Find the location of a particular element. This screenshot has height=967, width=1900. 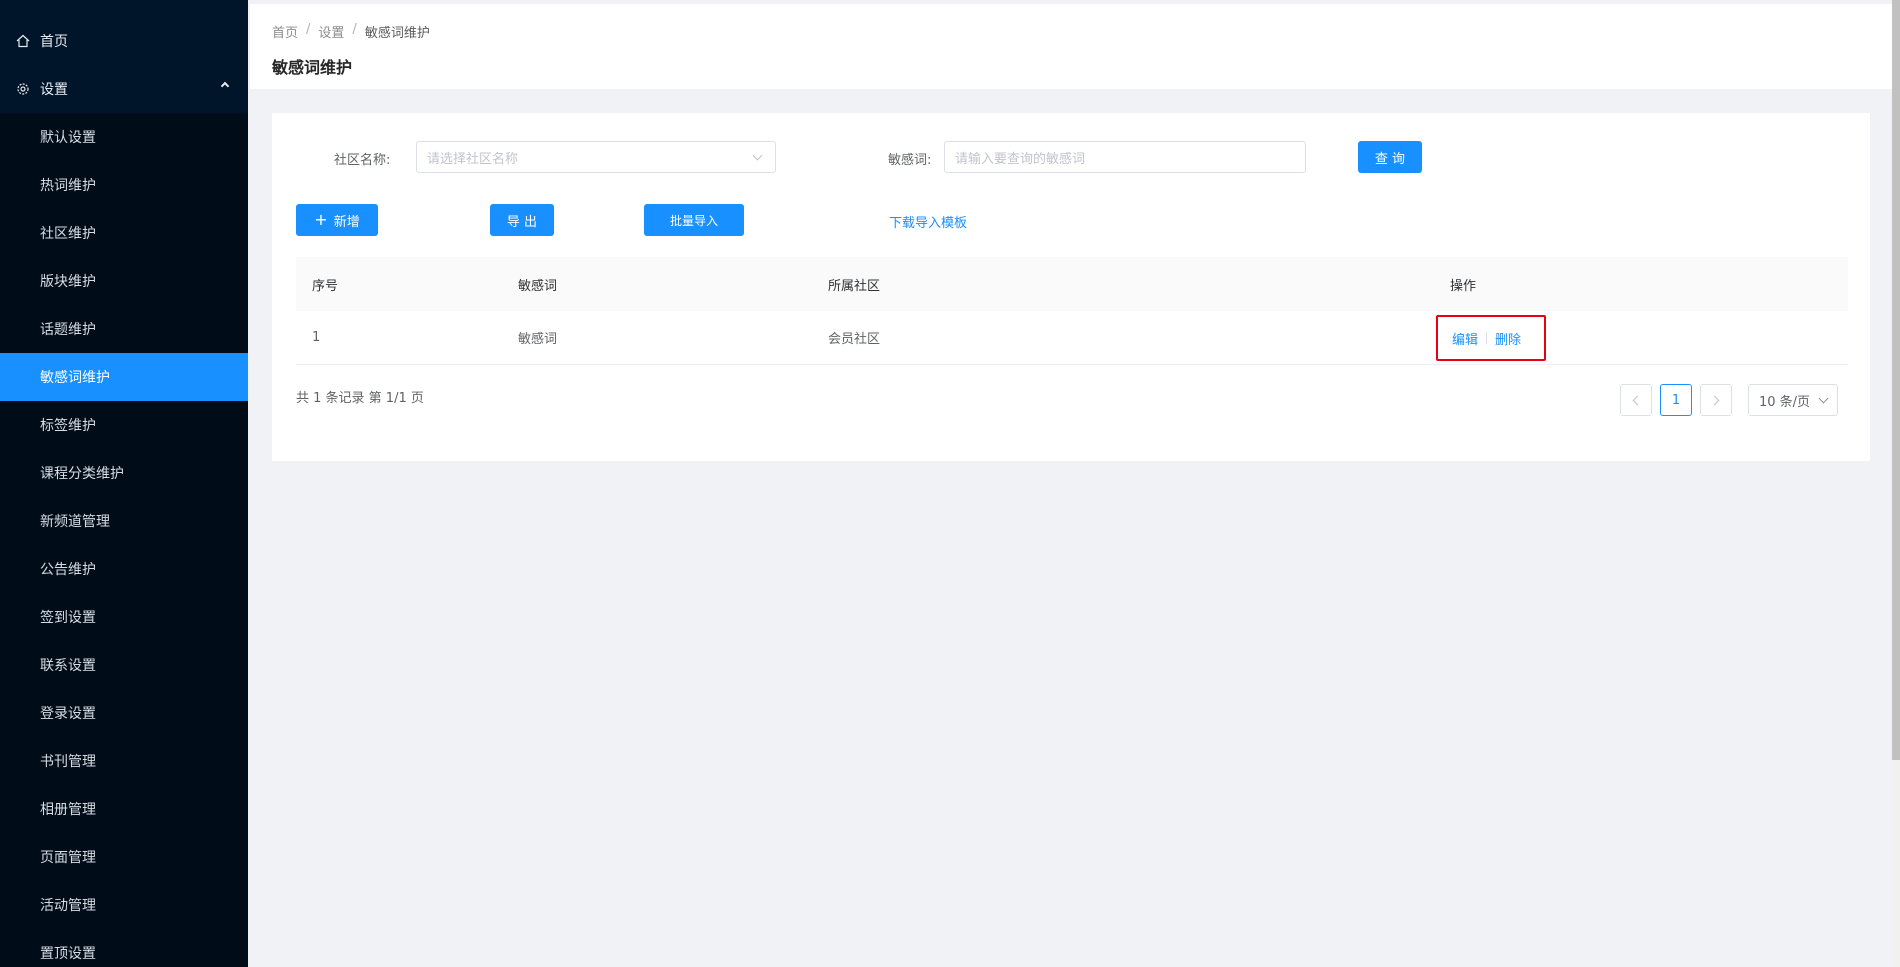

sidebar-item-channel: 新频道管理 is located at coordinates (124, 521).